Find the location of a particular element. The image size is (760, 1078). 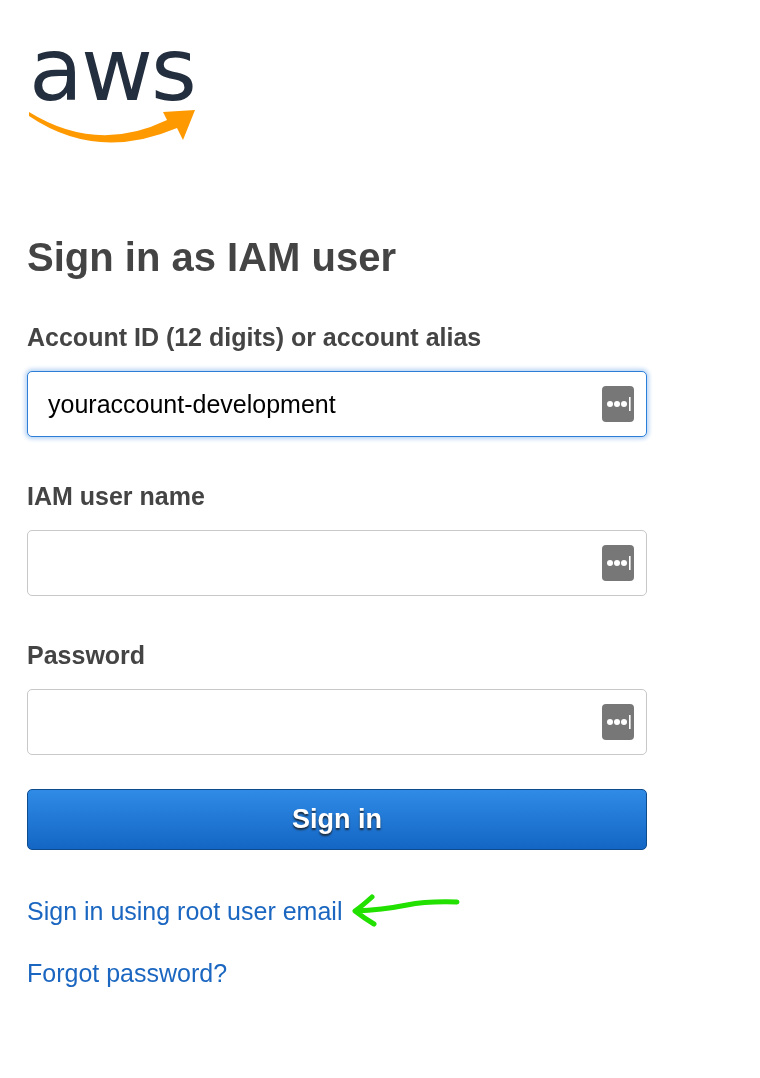

forgot-password-link: Forgot password? is located at coordinates (127, 973).